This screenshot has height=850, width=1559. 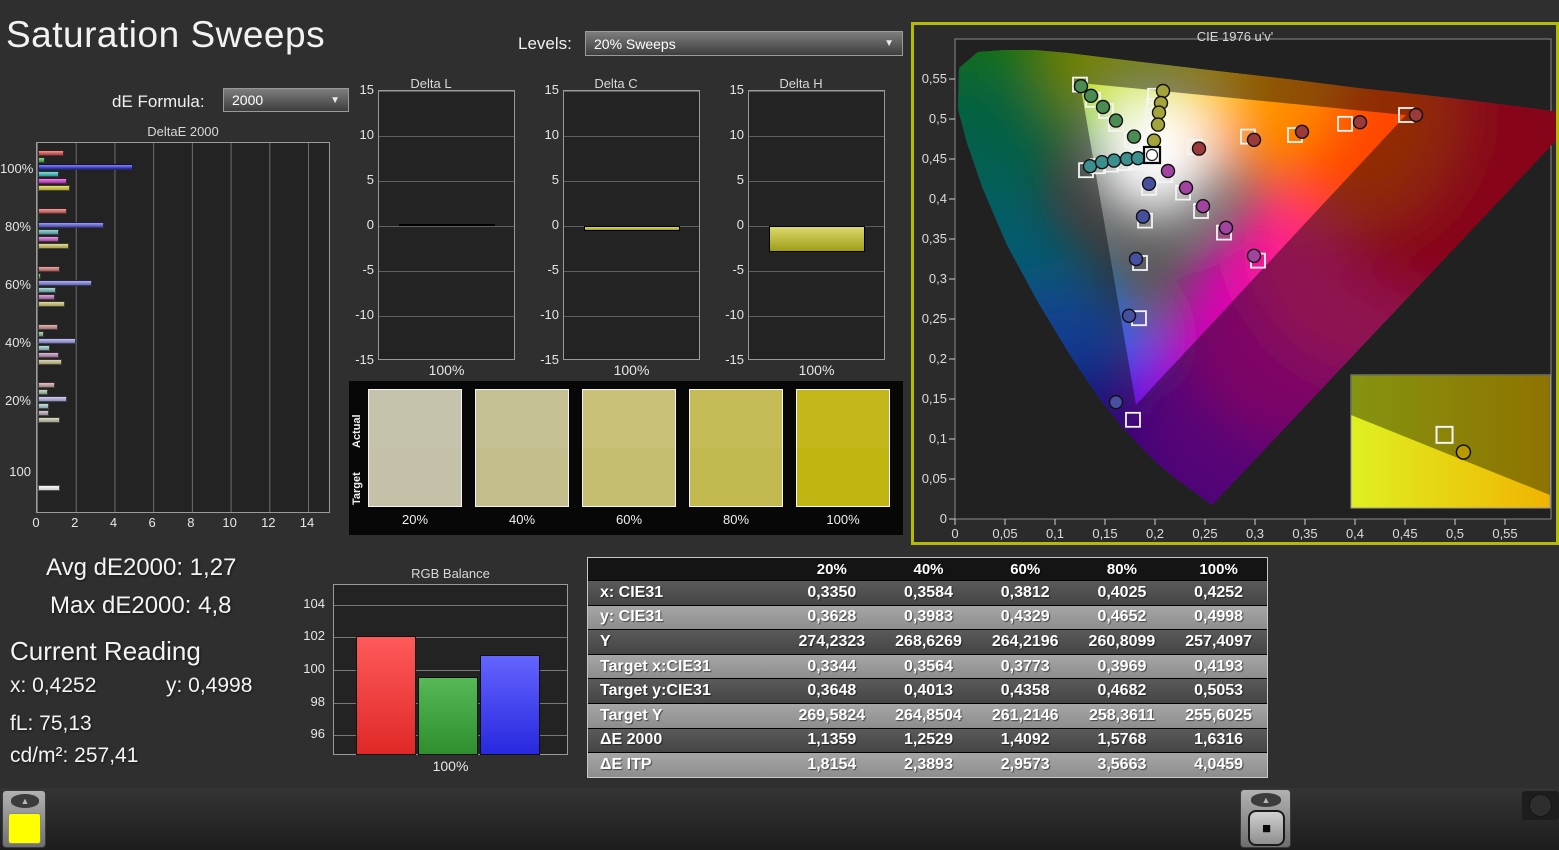 I want to click on pattern-window-button: ■, so click(x=1266, y=828).